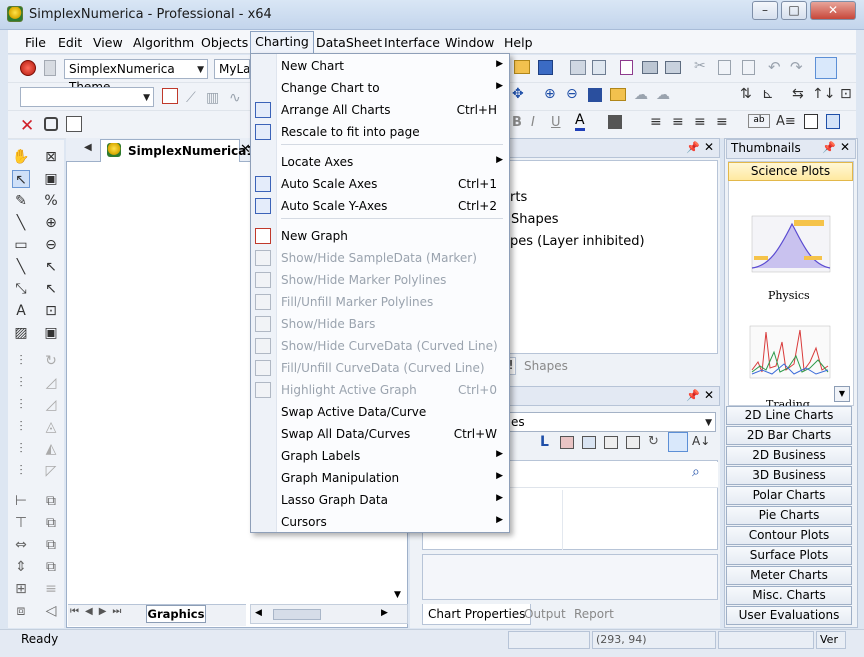 The height and width of the screenshot is (657, 864). What do you see at coordinates (693, 147) in the screenshot?
I see `pin-icon: 📌` at bounding box center [693, 147].